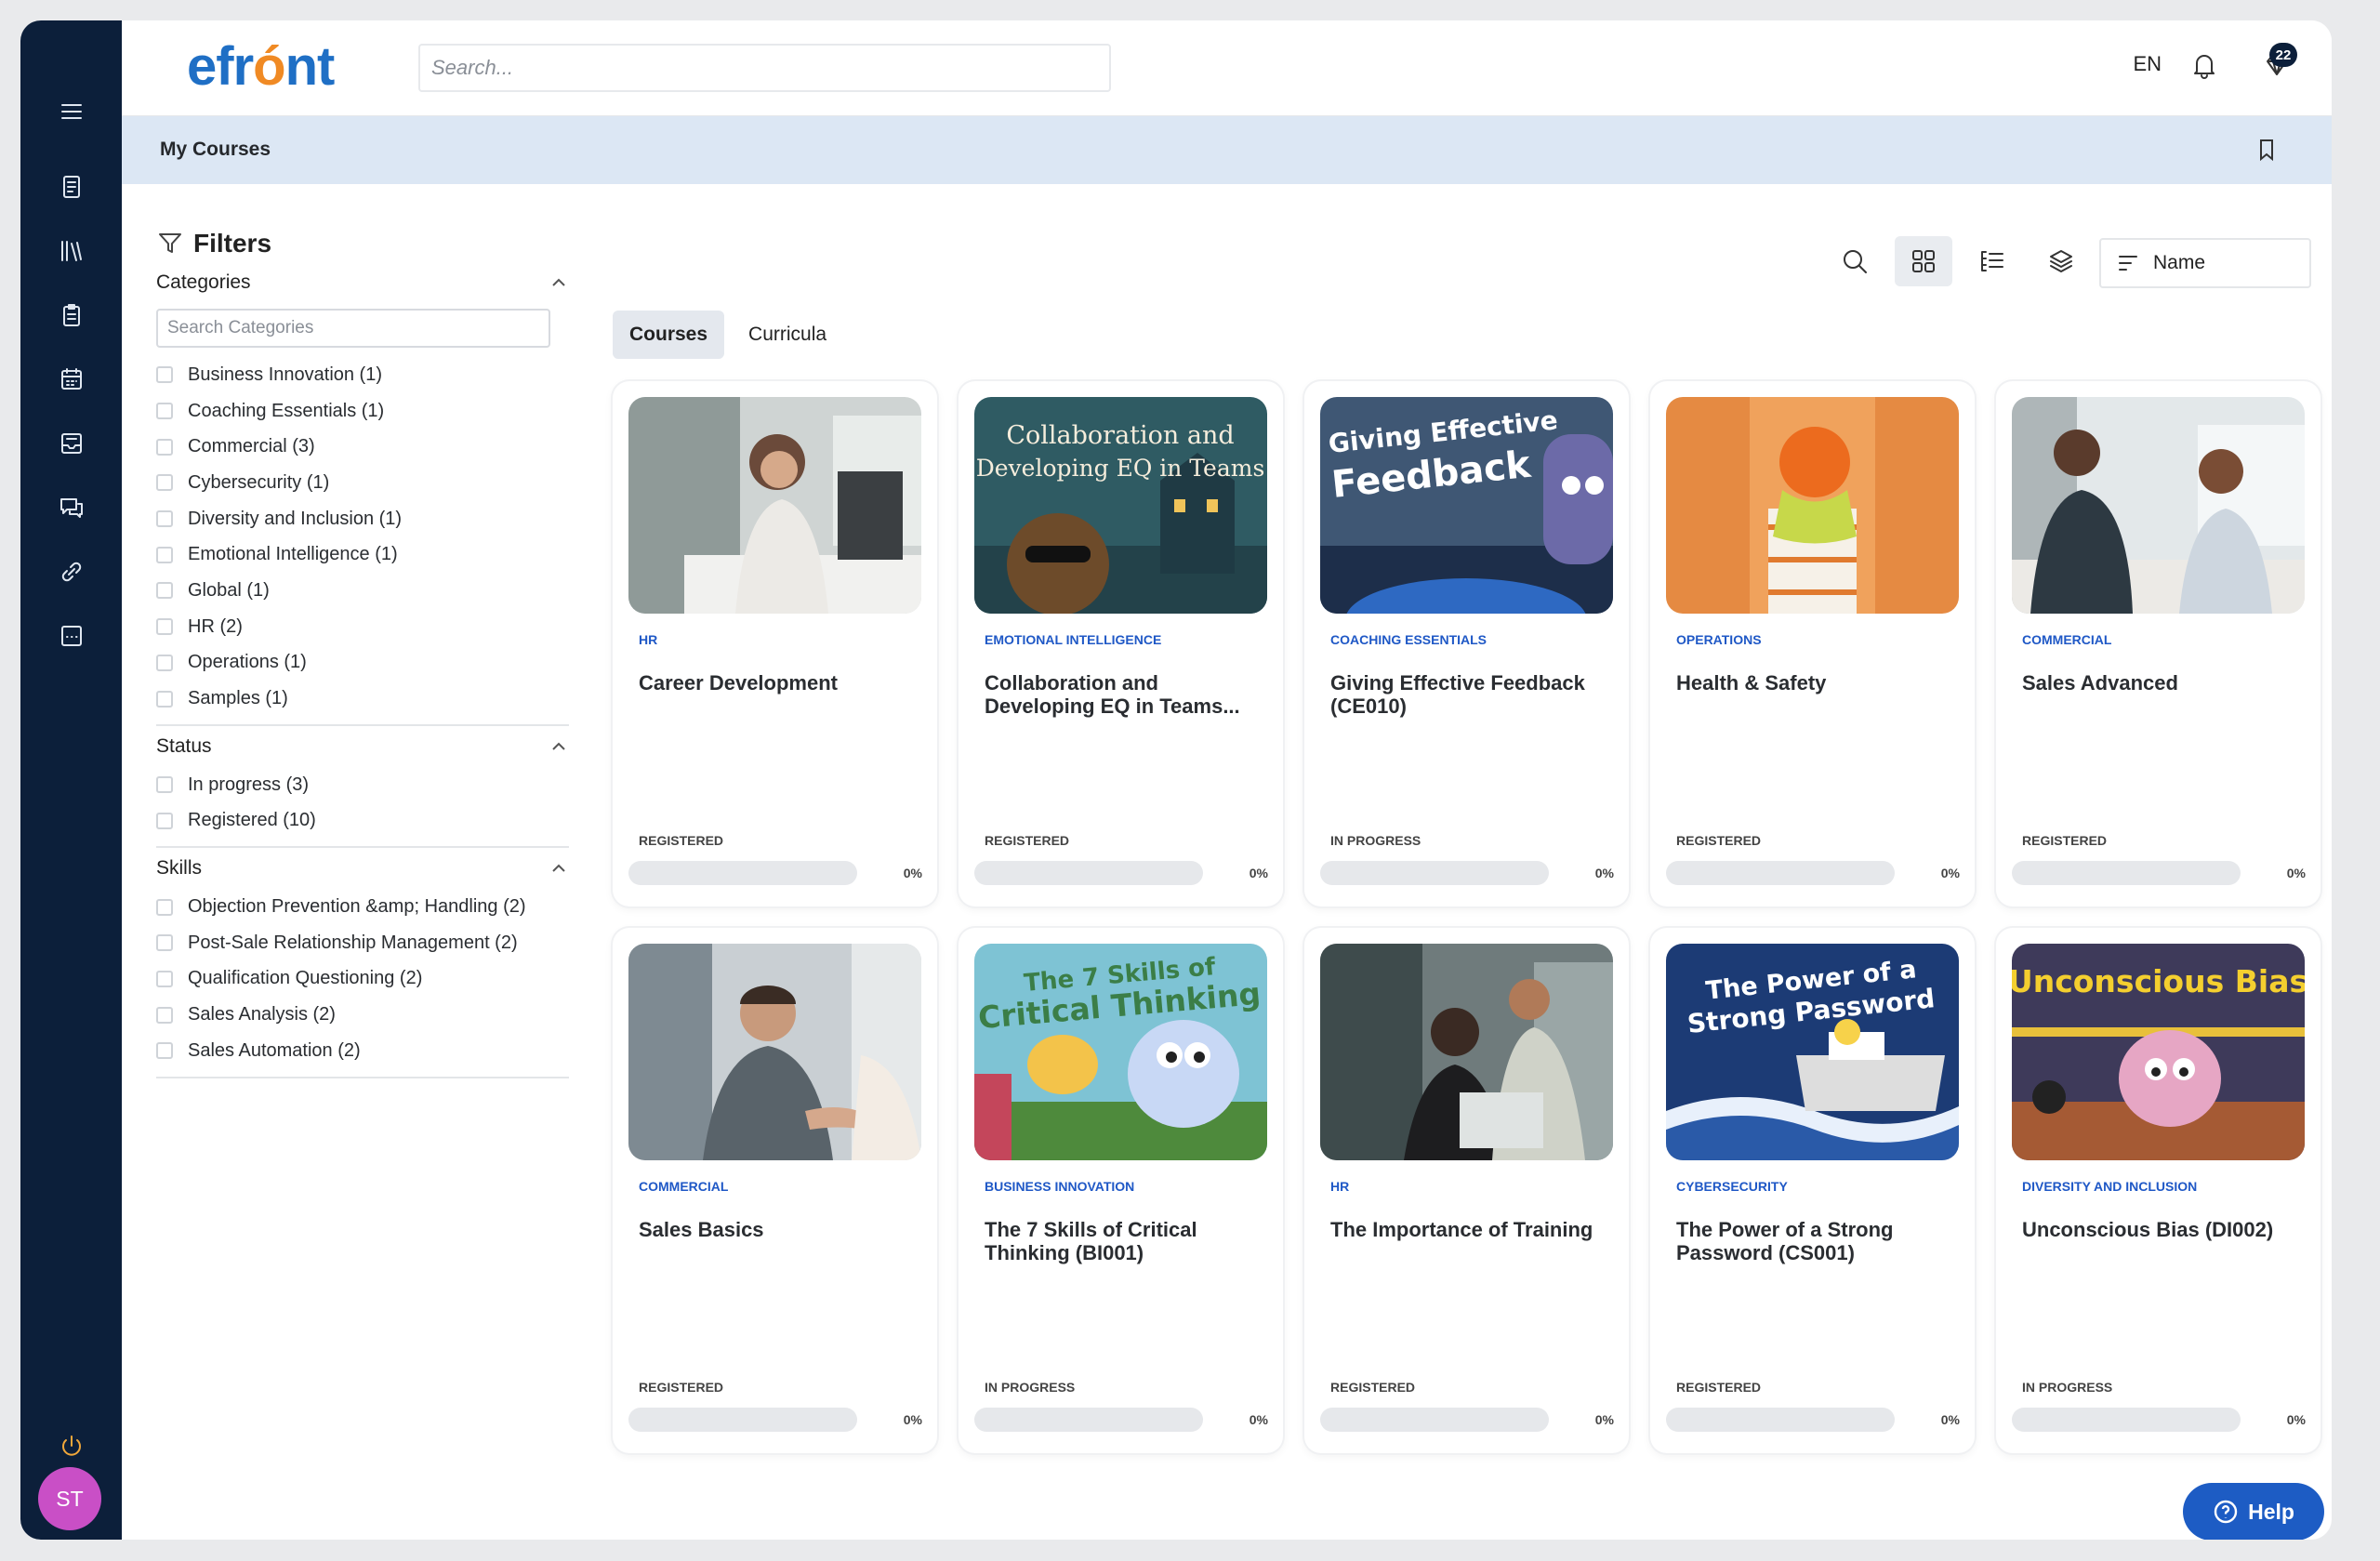 Image resolution: width=2380 pixels, height=1561 pixels. What do you see at coordinates (2161, 683) in the screenshot?
I see `course-title: Sales Advanced` at bounding box center [2161, 683].